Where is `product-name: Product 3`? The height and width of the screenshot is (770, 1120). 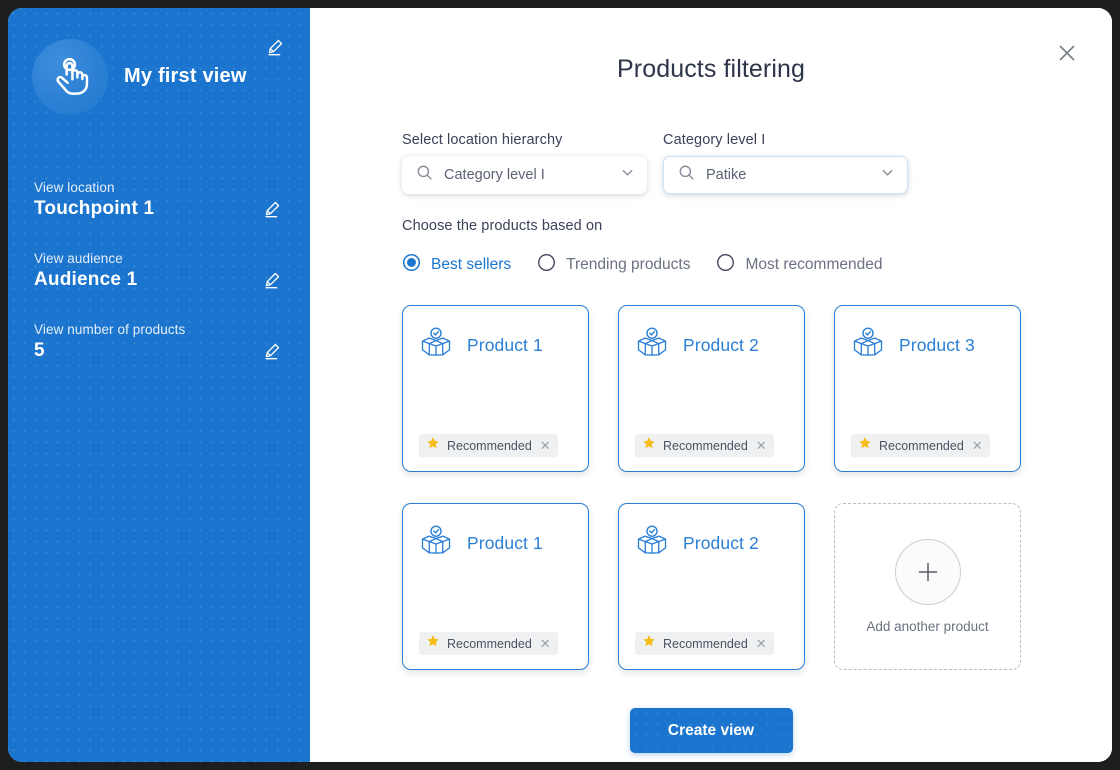 product-name: Product 3 is located at coordinates (937, 345).